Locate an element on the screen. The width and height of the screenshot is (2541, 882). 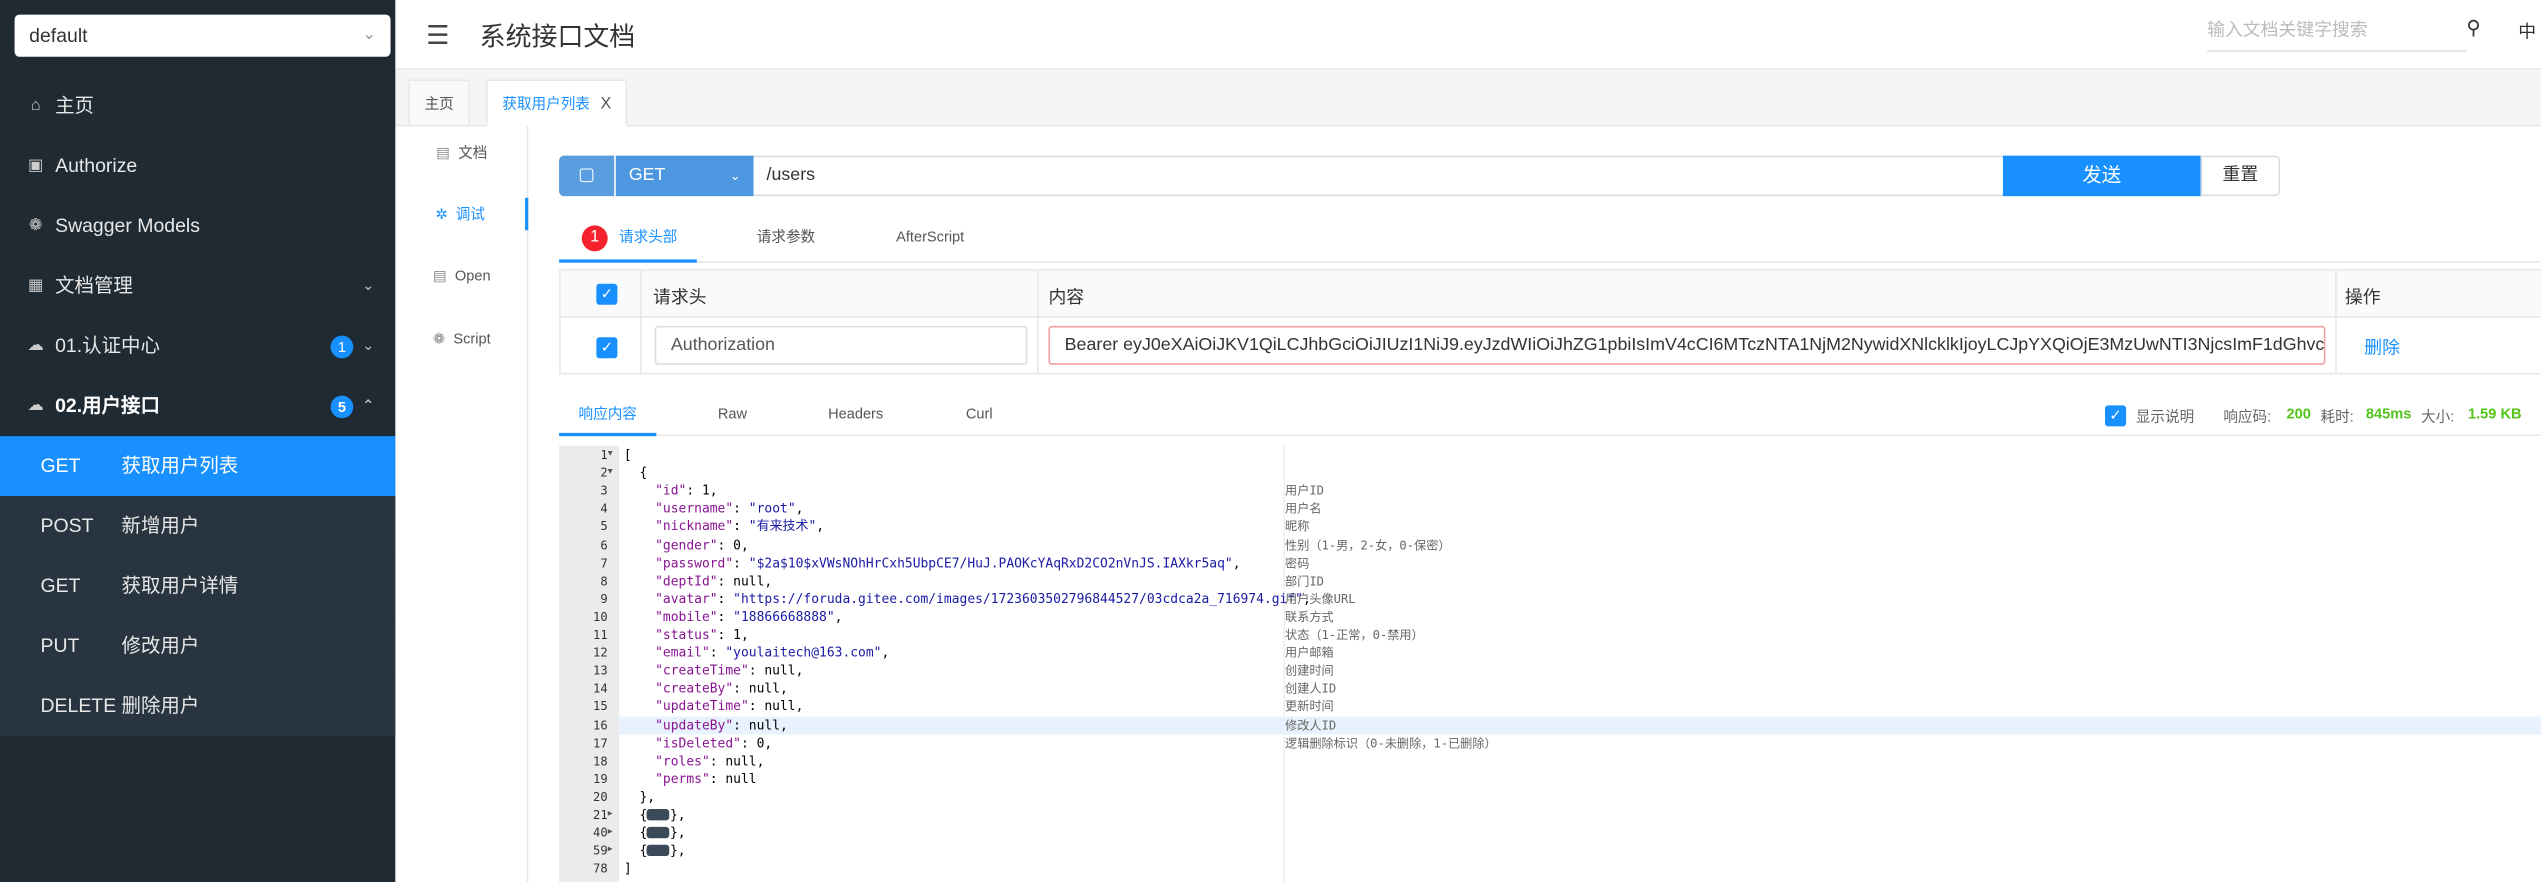
count-badge: 1 is located at coordinates (594, 237).